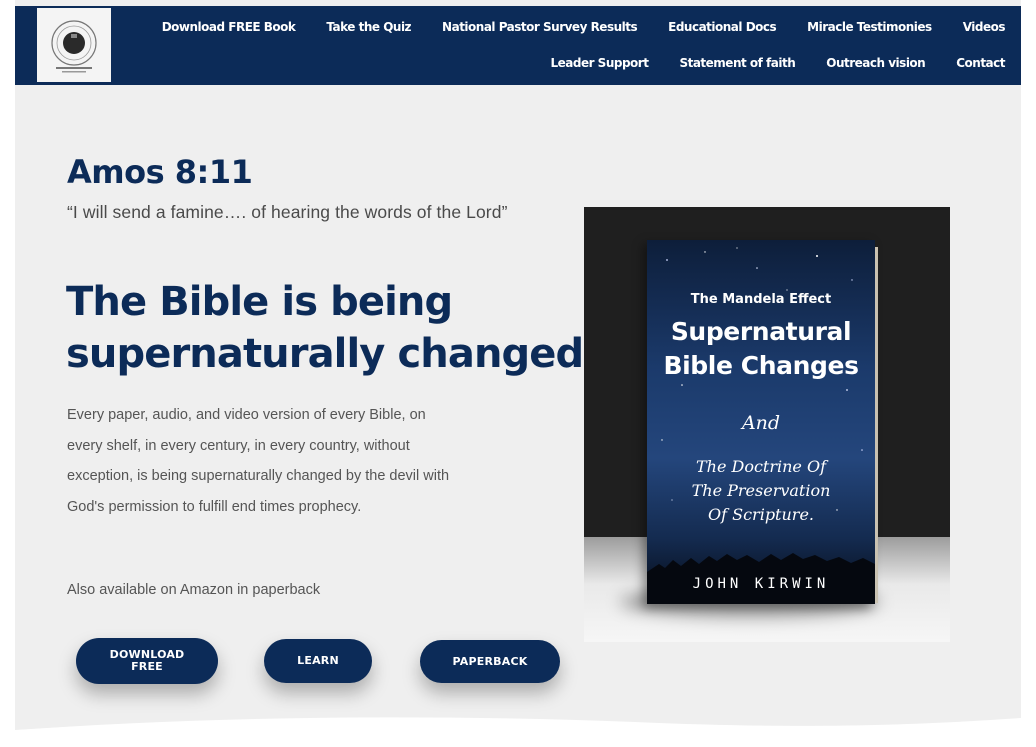  I want to click on book-subtitle-line-3: Of Scripture., so click(761, 514).